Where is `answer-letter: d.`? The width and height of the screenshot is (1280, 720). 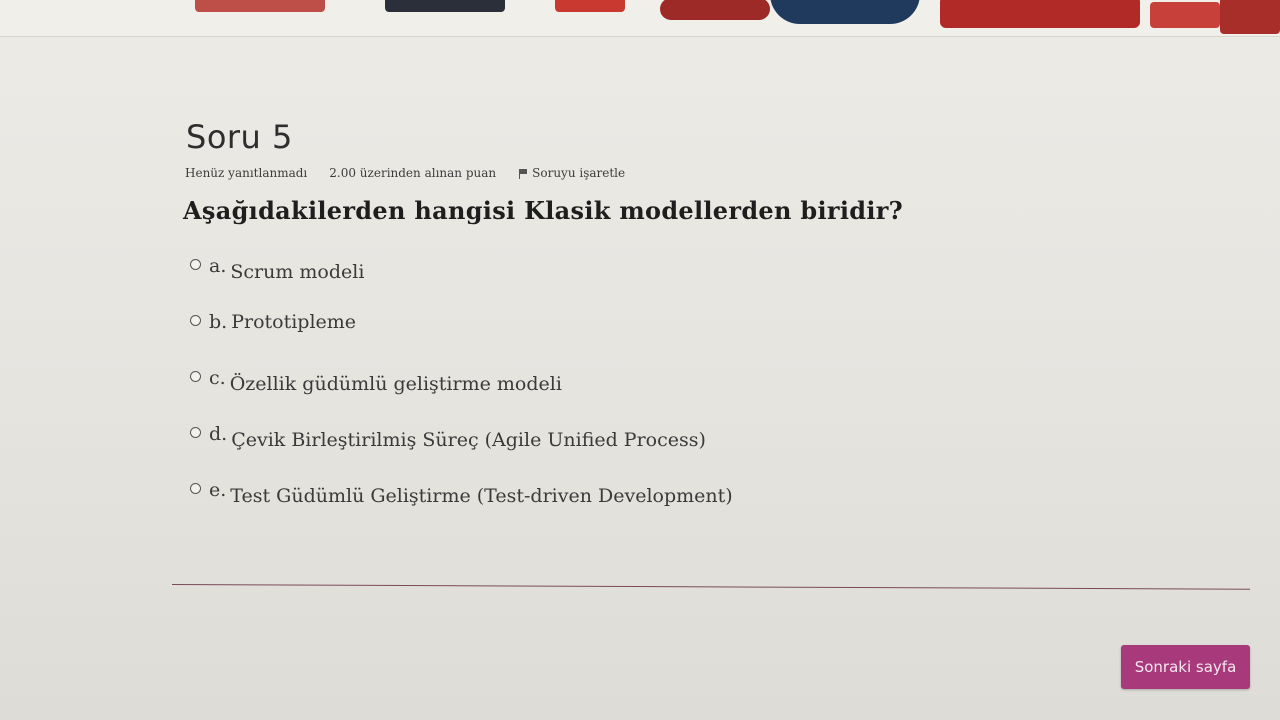 answer-letter: d. is located at coordinates (218, 434).